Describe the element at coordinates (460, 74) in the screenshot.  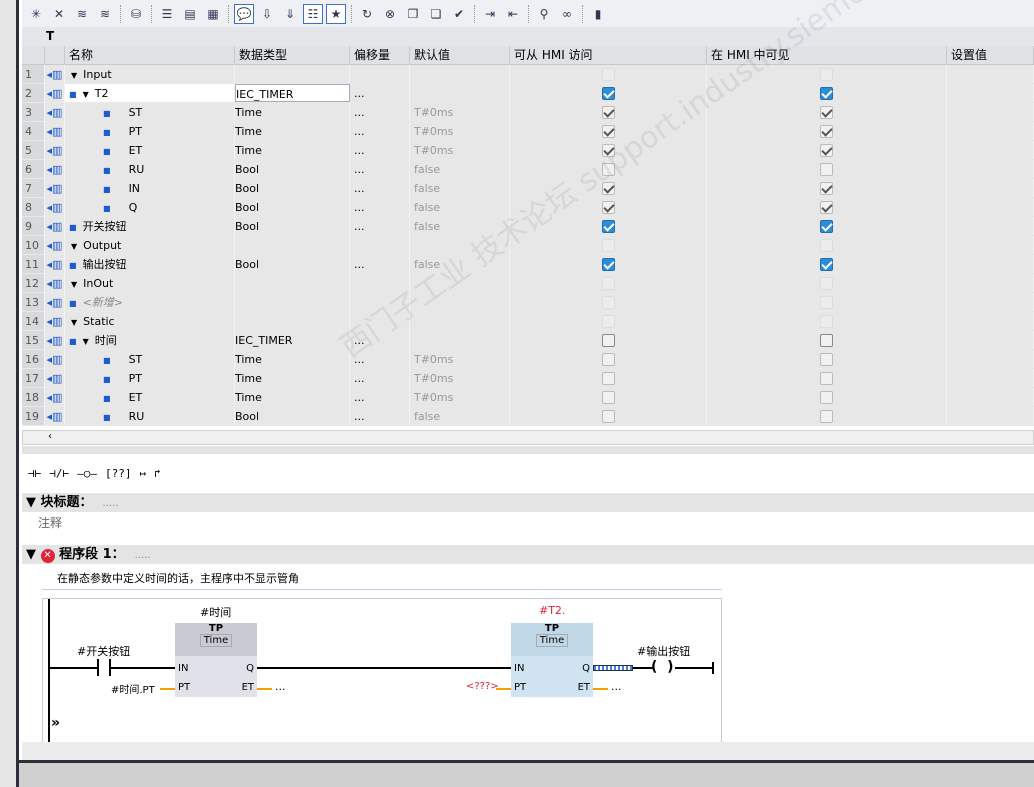
I see `default-cell` at that location.